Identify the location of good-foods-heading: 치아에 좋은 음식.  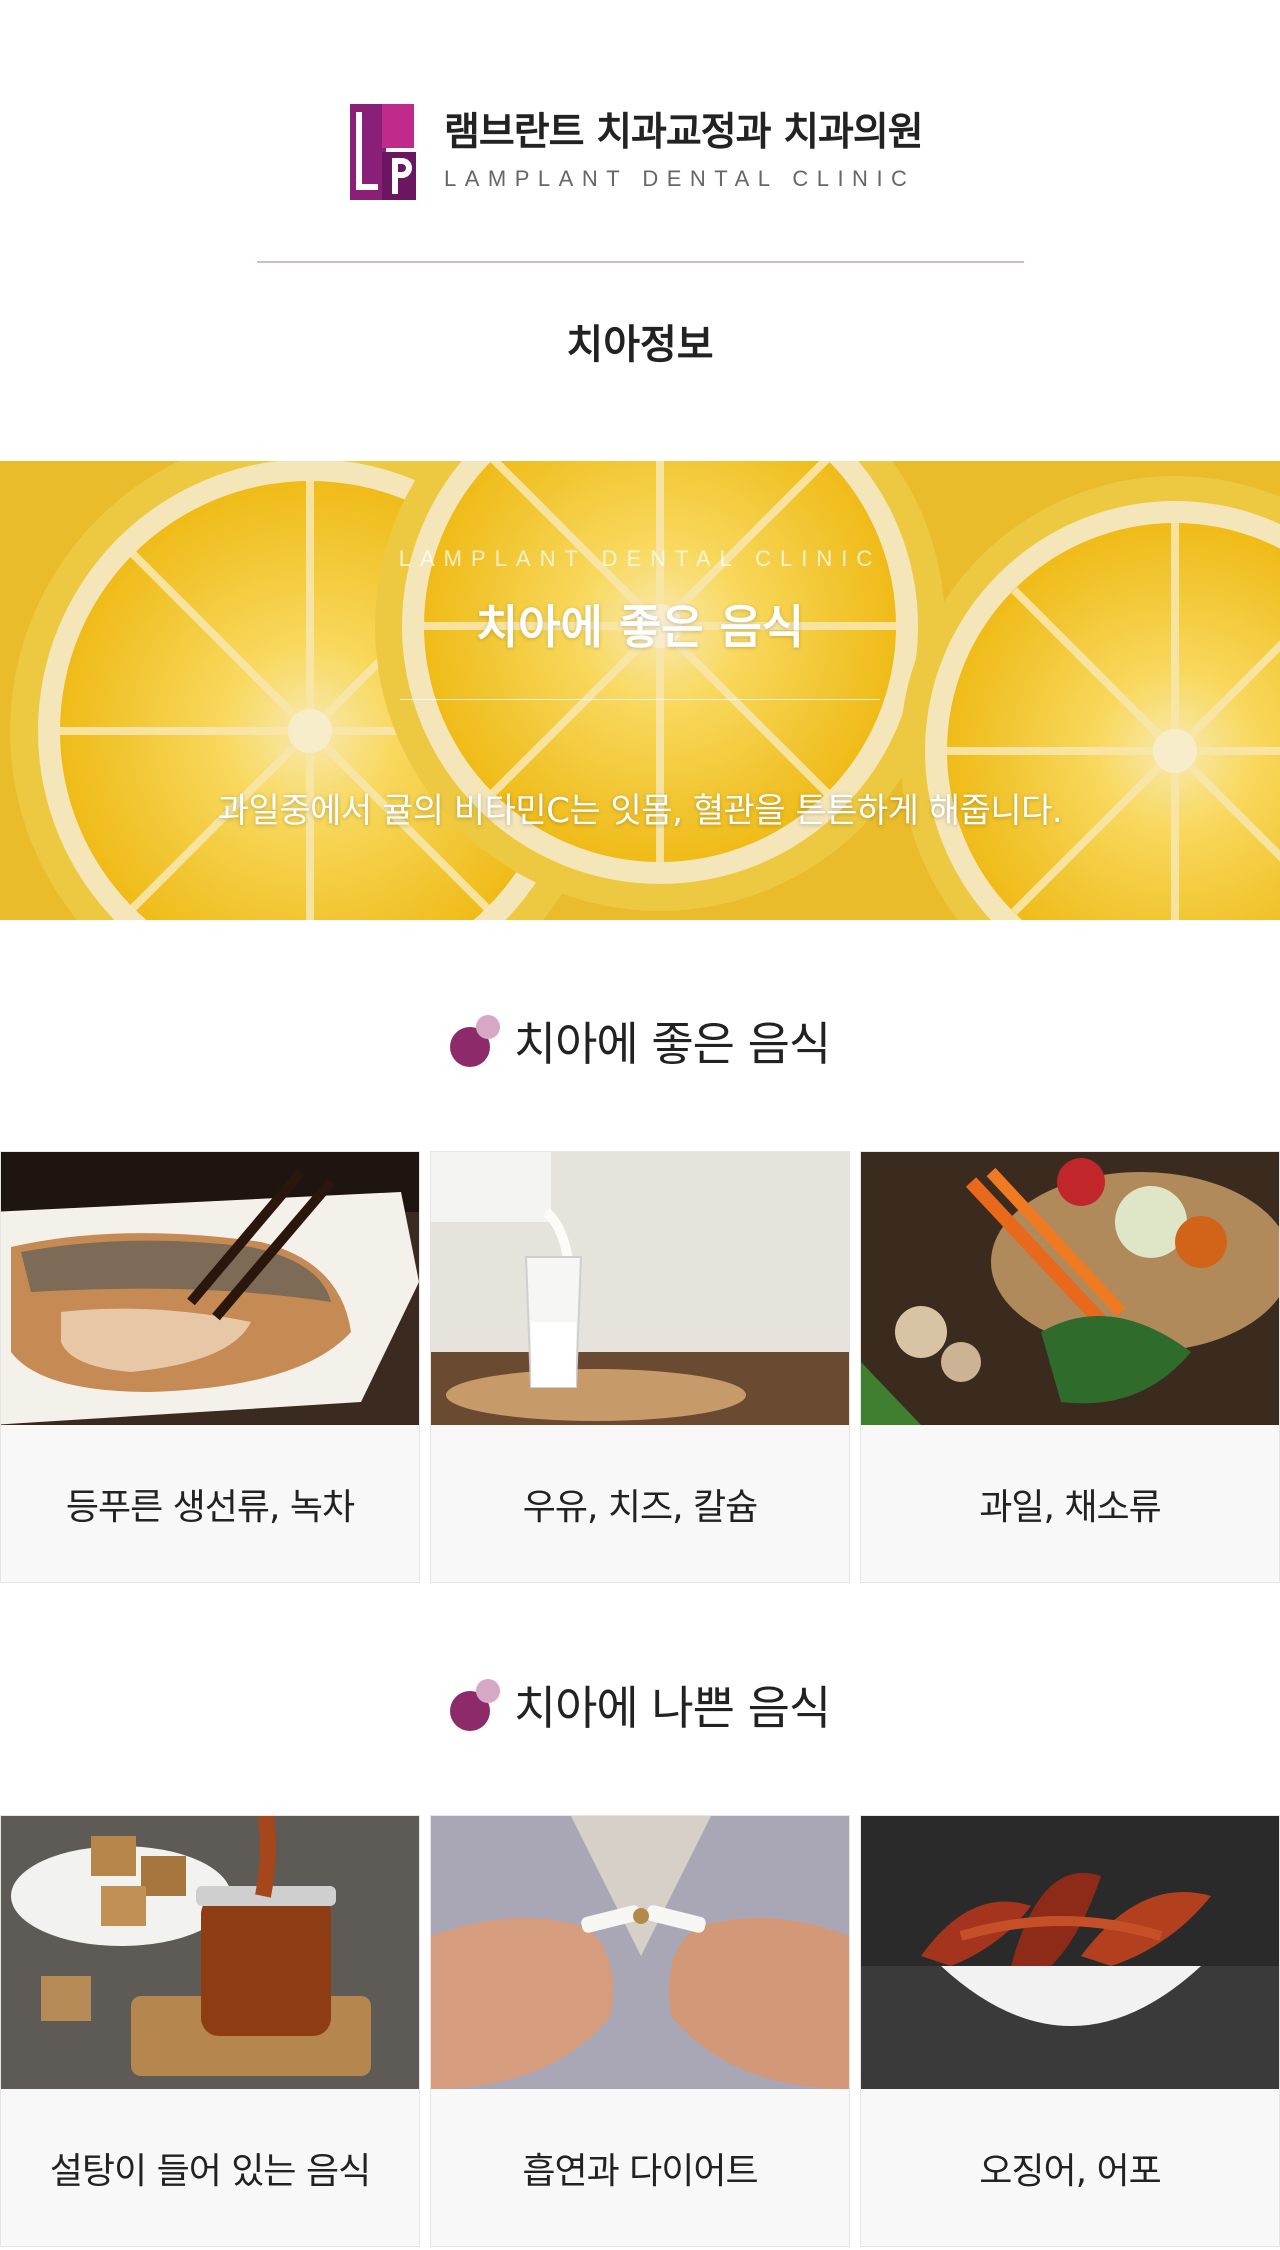
(640, 1041).